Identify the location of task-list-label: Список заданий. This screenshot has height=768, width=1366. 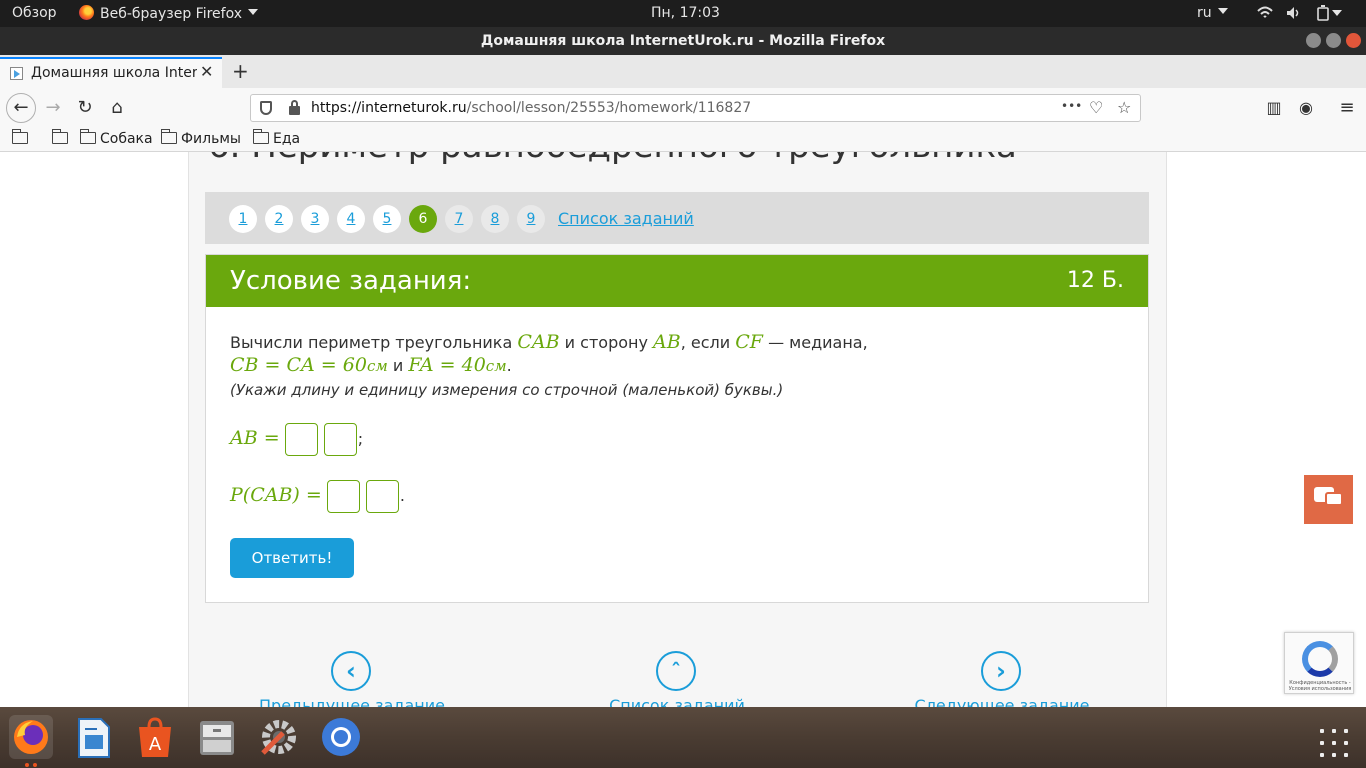
(677, 701).